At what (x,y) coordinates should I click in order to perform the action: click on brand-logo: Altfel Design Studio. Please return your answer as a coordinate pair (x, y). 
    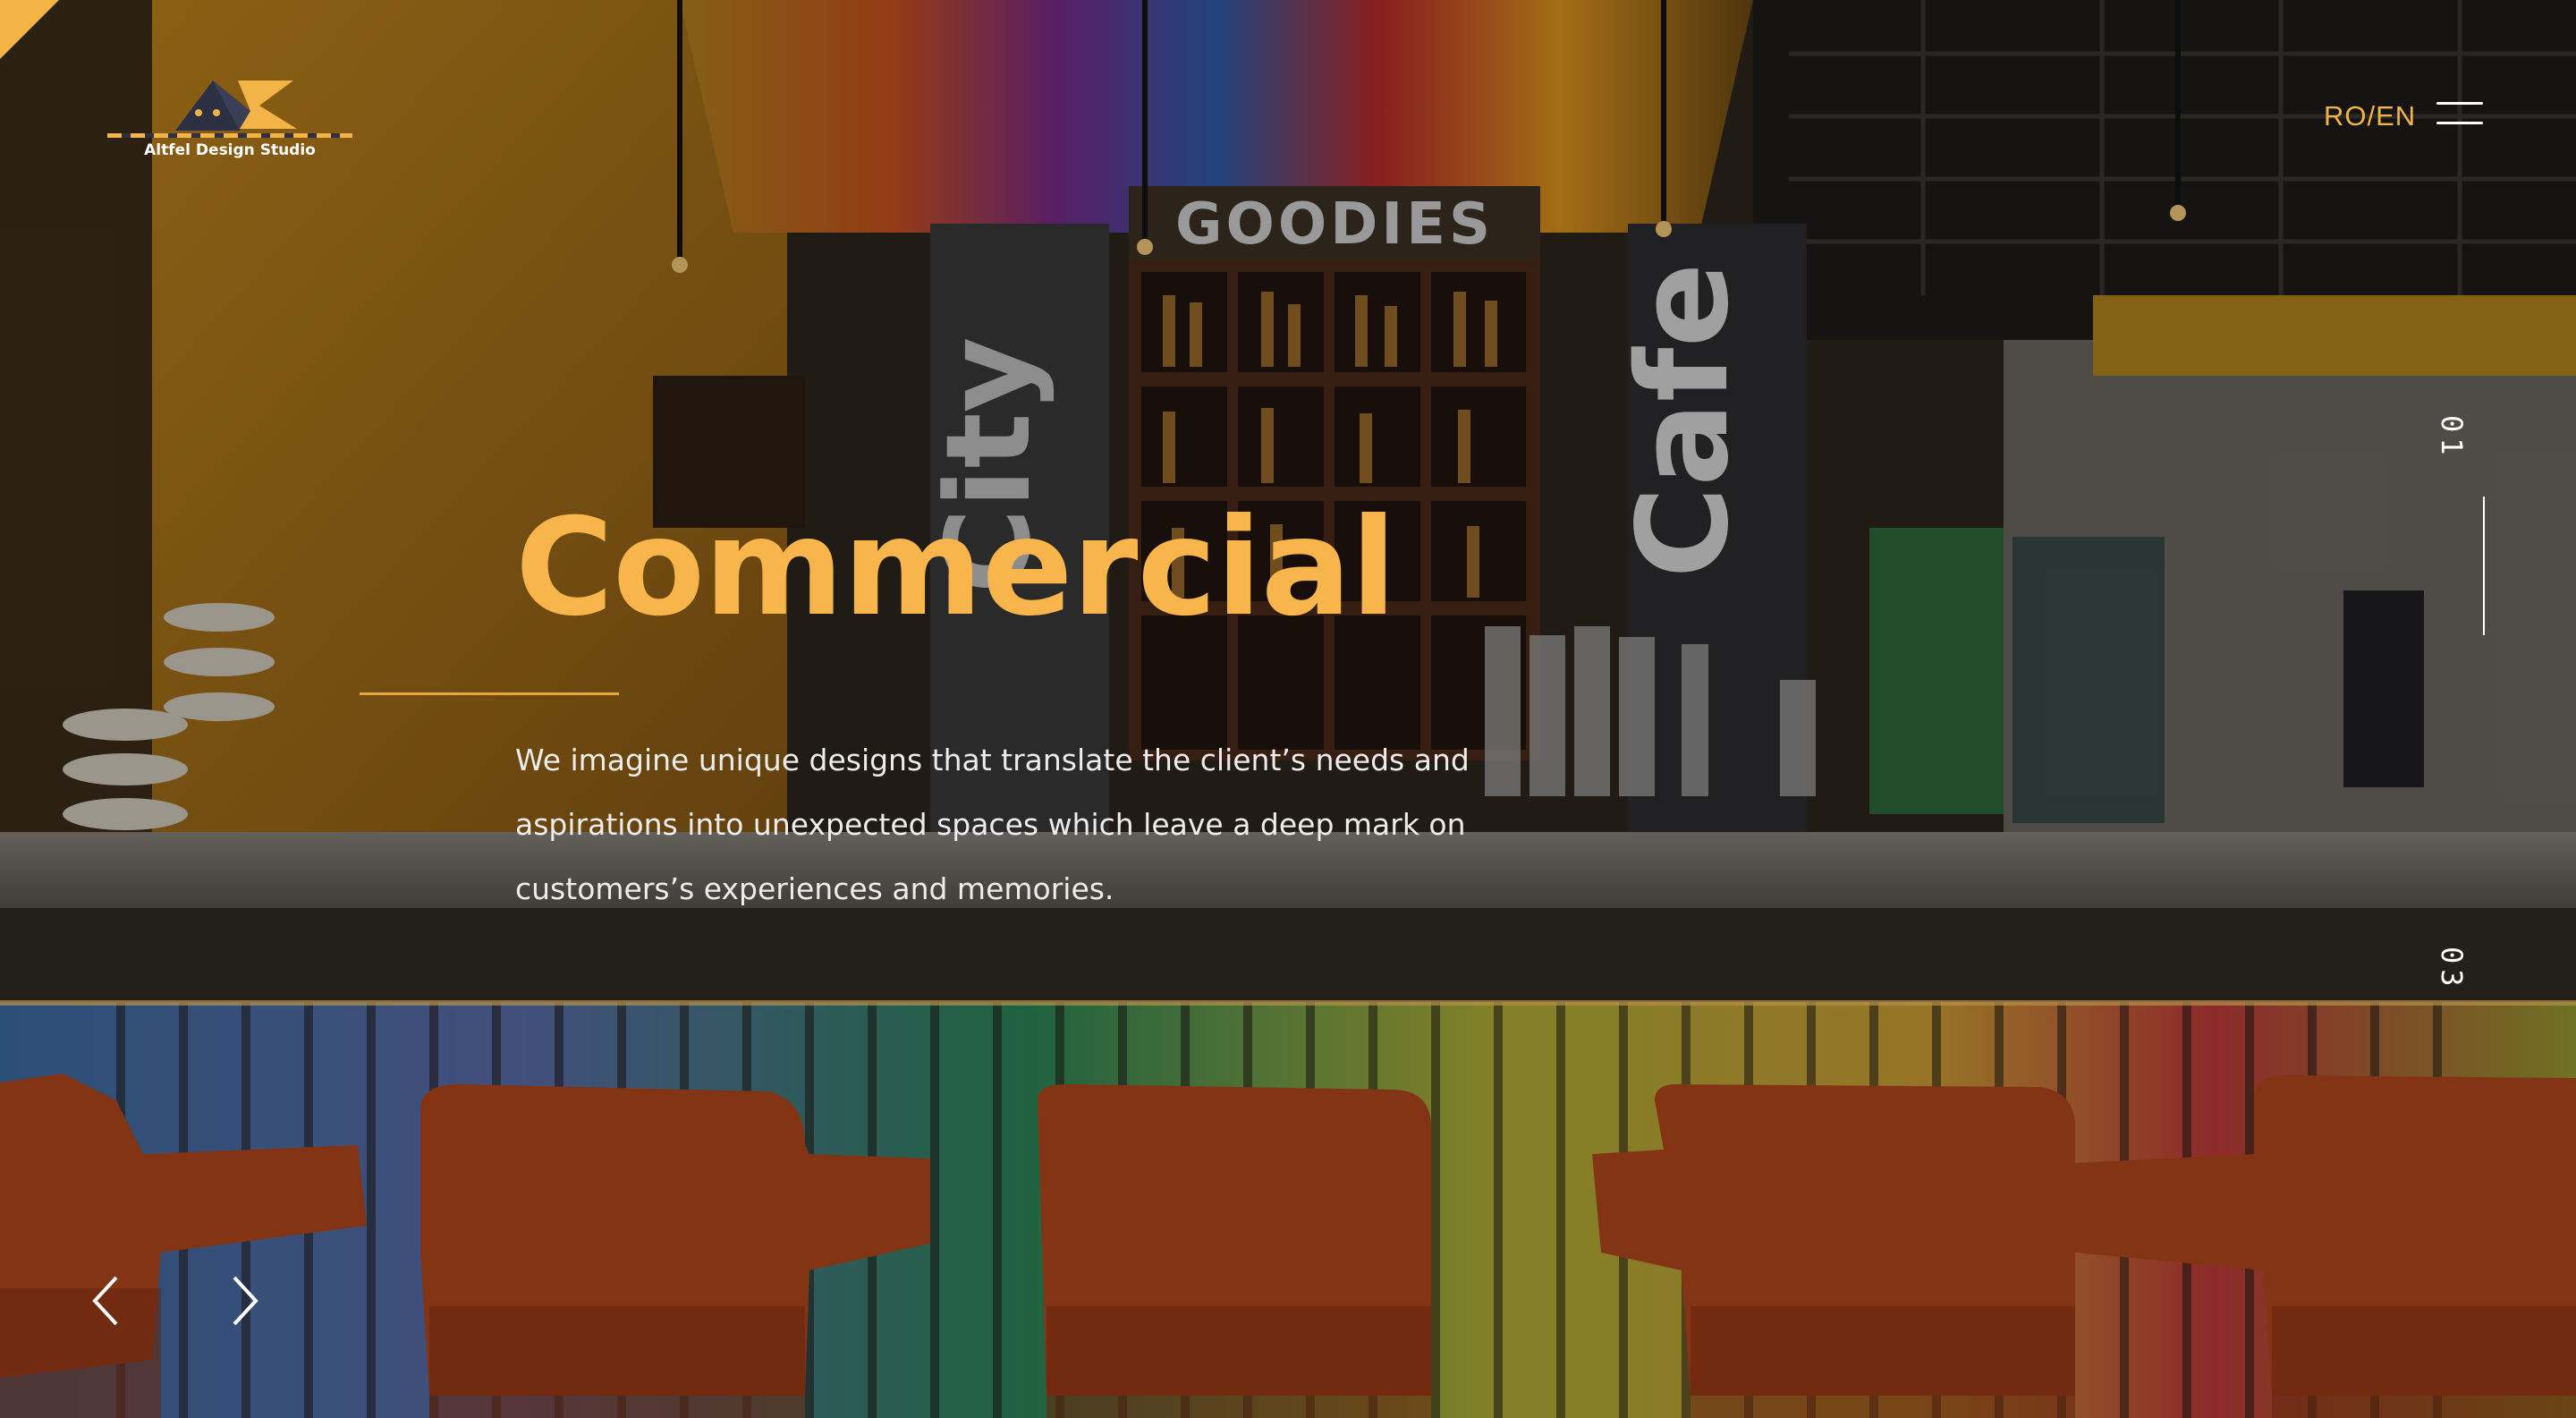
    Looking at the image, I should click on (230, 120).